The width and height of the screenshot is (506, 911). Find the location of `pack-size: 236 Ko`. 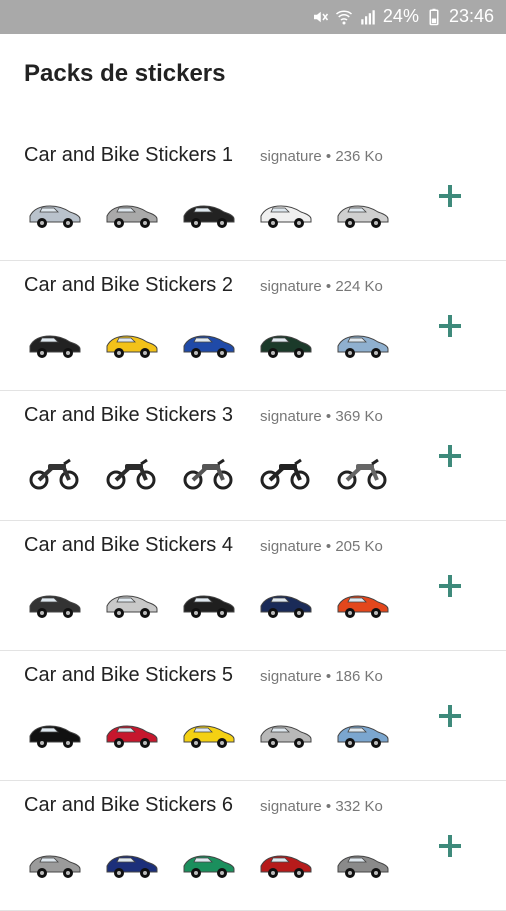

pack-size: 236 Ko is located at coordinates (359, 156).